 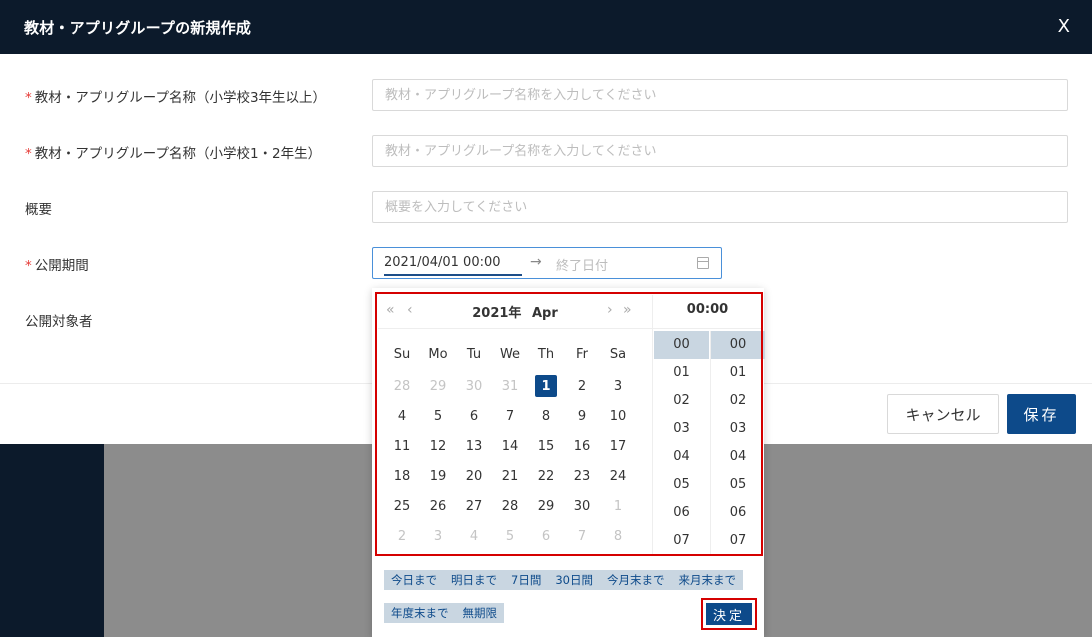 I want to click on hour-option: 07, so click(x=681, y=541).